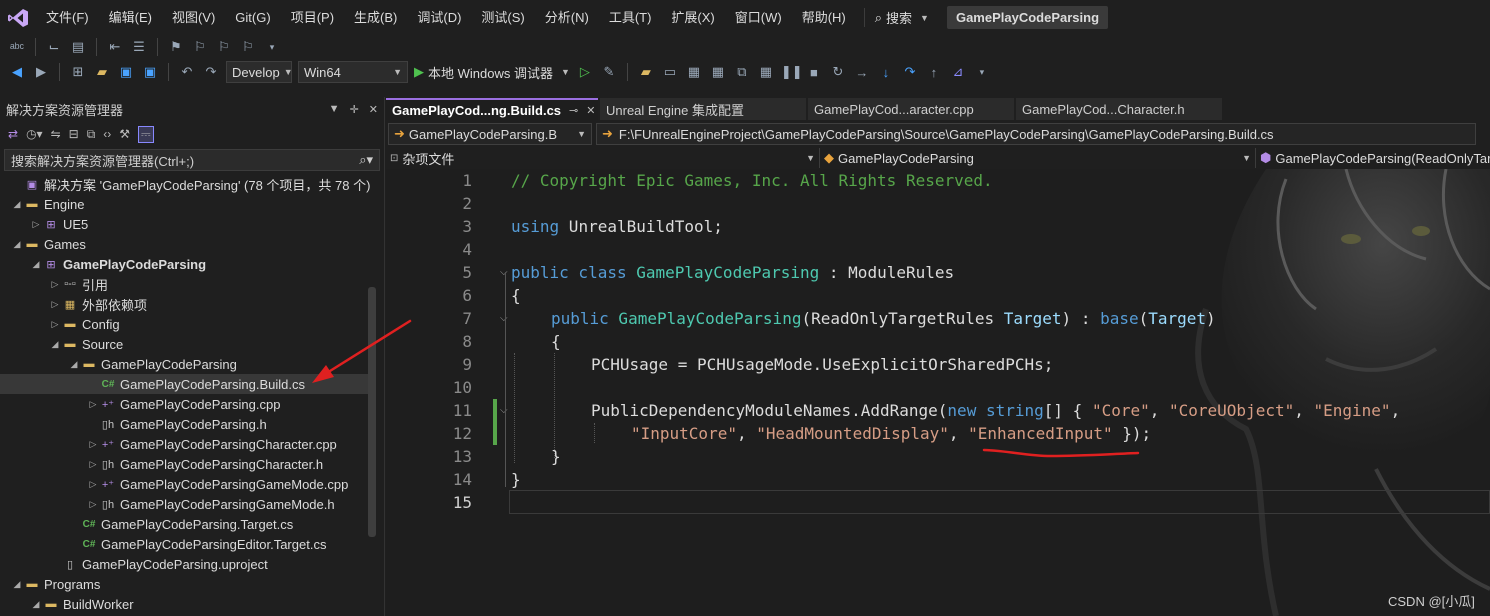  Describe the element at coordinates (185, 304) in the screenshot. I see `tree-item: ▷ ▦ 外部依赖项` at that location.